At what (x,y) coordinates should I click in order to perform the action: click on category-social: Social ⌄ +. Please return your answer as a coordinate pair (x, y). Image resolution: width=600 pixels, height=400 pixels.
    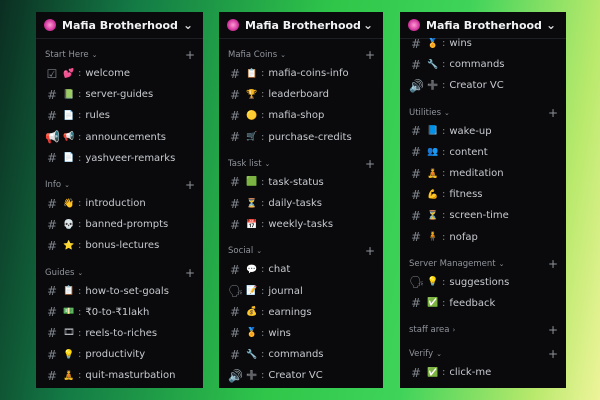
    Looking at the image, I should click on (301, 251).